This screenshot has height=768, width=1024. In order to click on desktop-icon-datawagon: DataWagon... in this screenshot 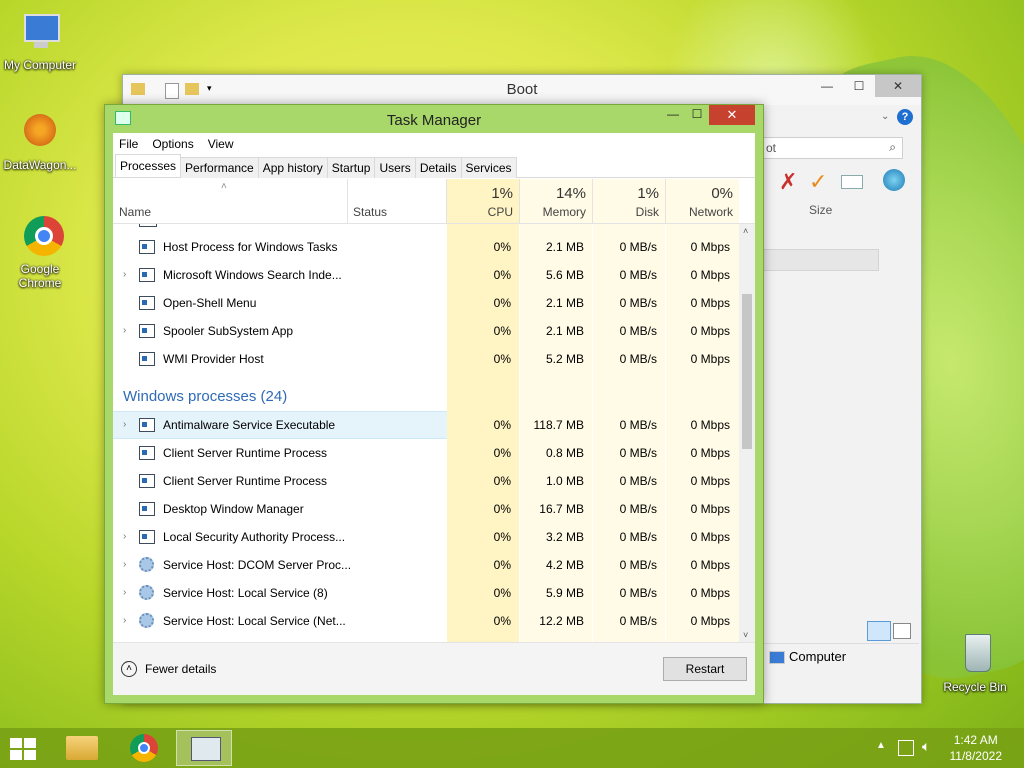, I will do `click(40, 140)`.